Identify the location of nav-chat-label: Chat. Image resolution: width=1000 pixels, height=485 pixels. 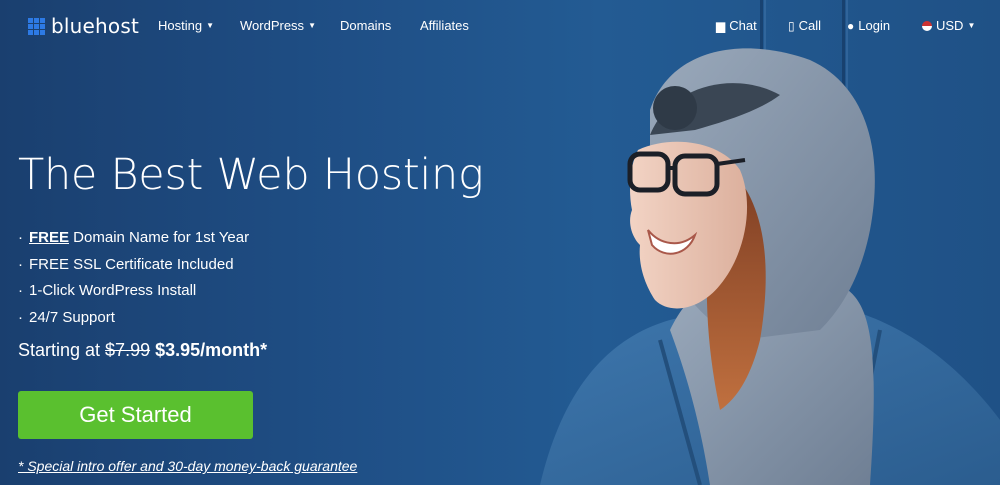
(743, 25).